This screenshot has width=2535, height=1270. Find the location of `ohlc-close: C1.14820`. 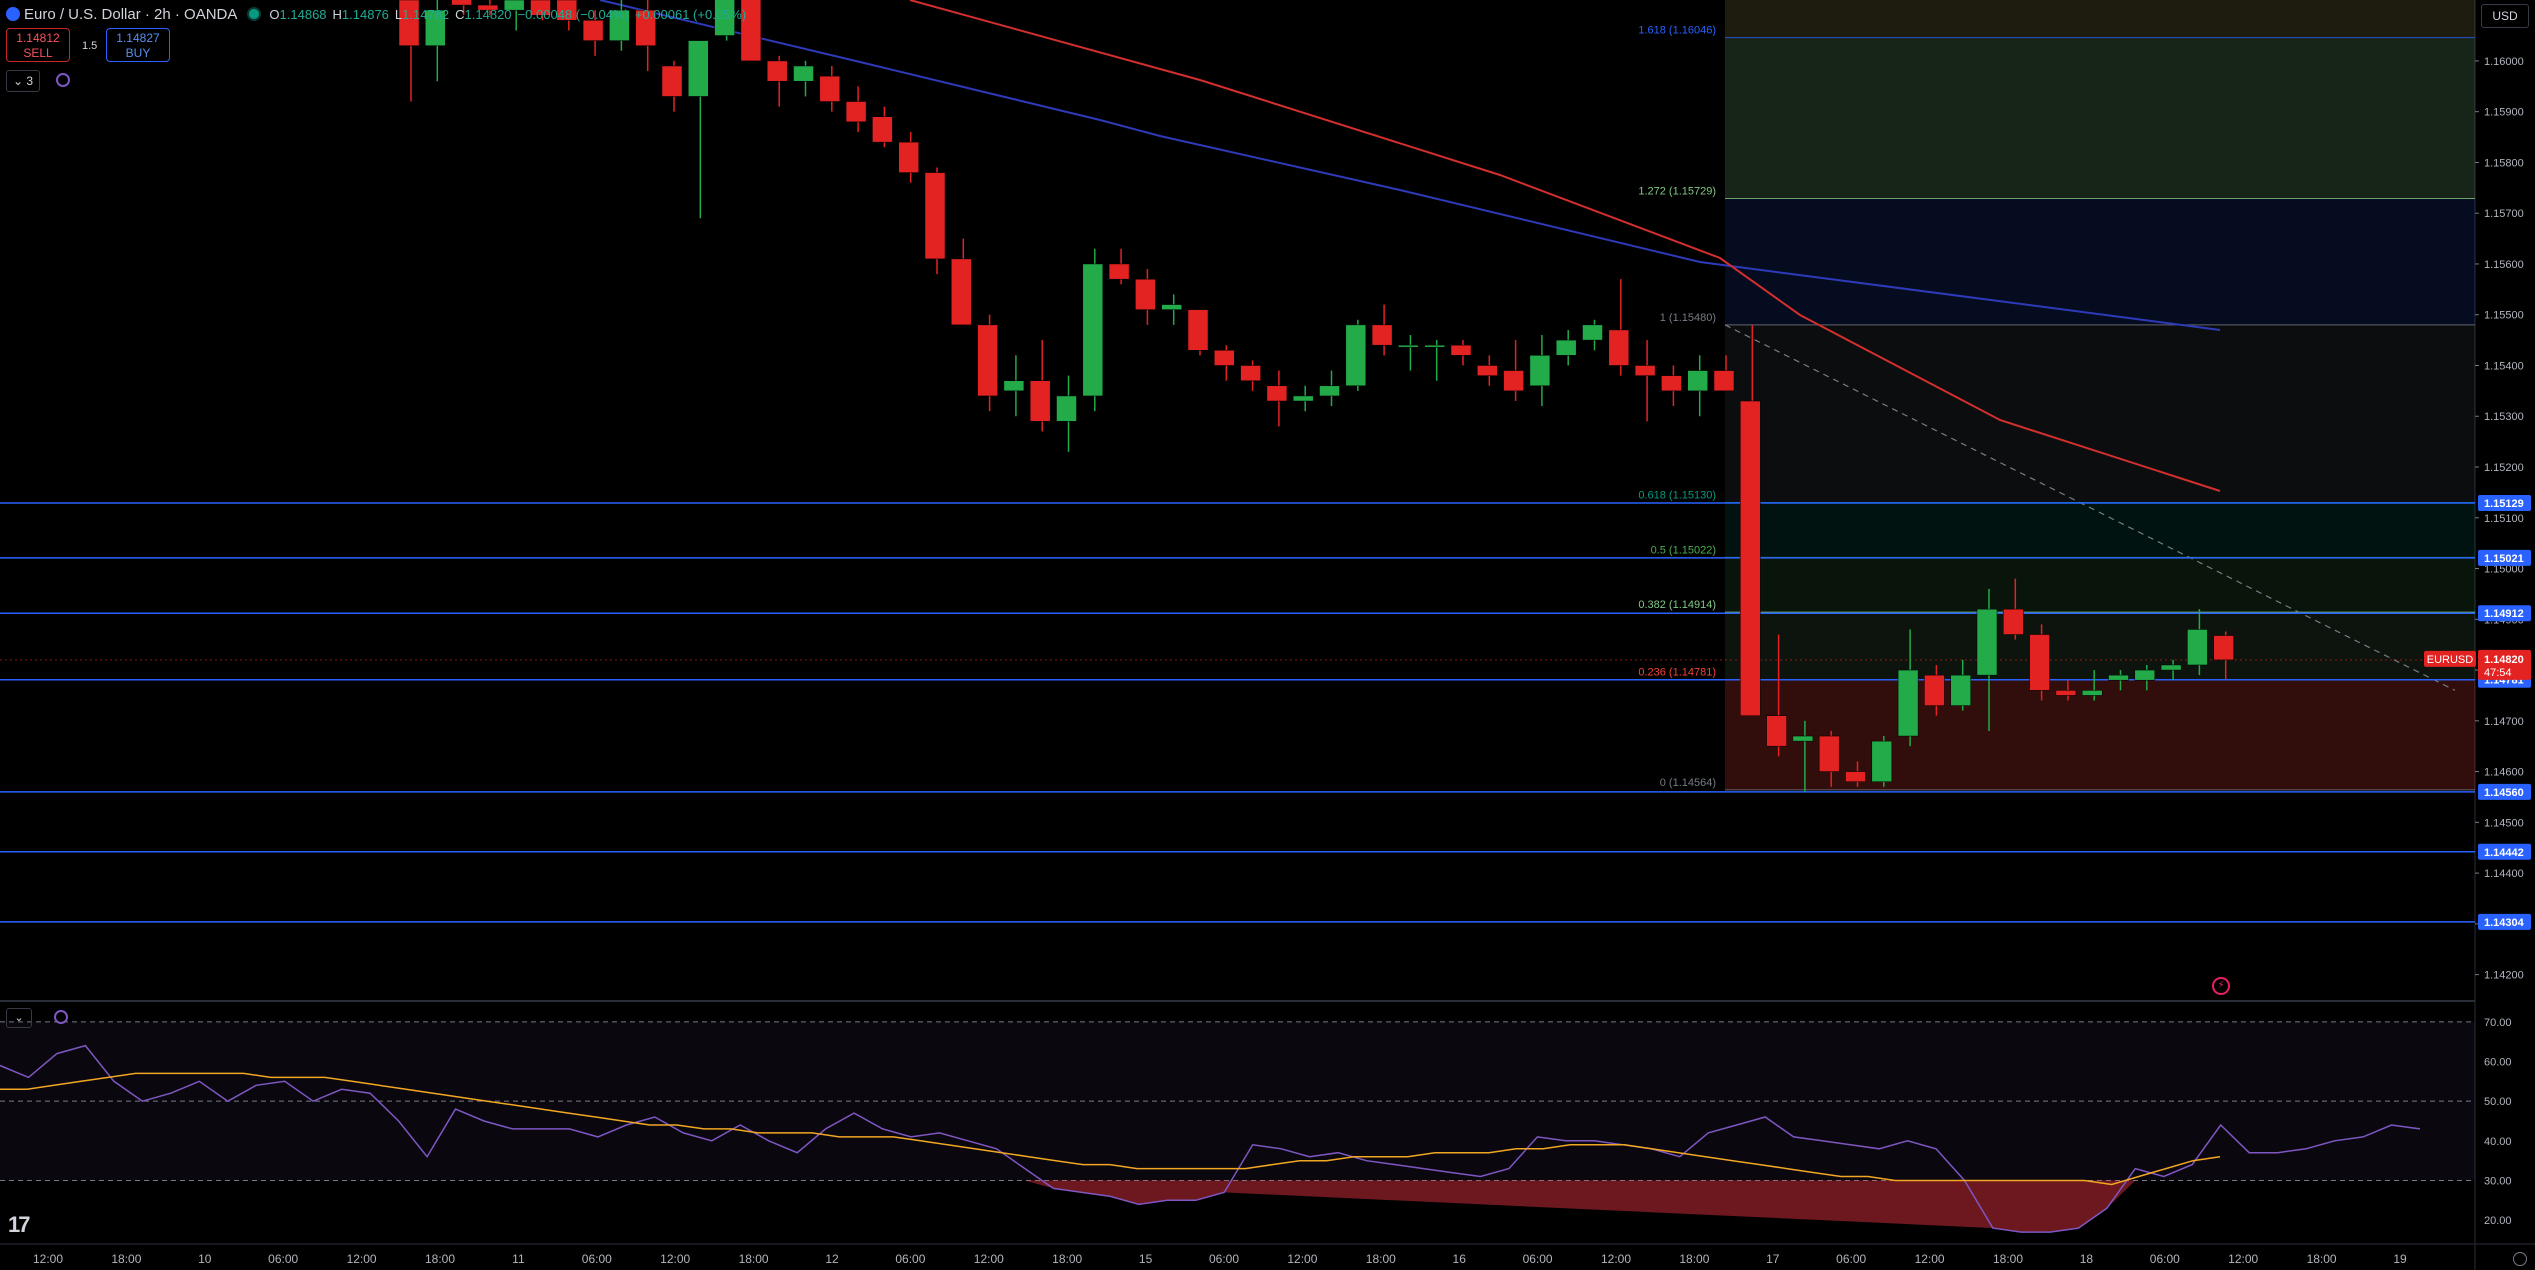

ohlc-close: C1.14820 is located at coordinates (483, 14).